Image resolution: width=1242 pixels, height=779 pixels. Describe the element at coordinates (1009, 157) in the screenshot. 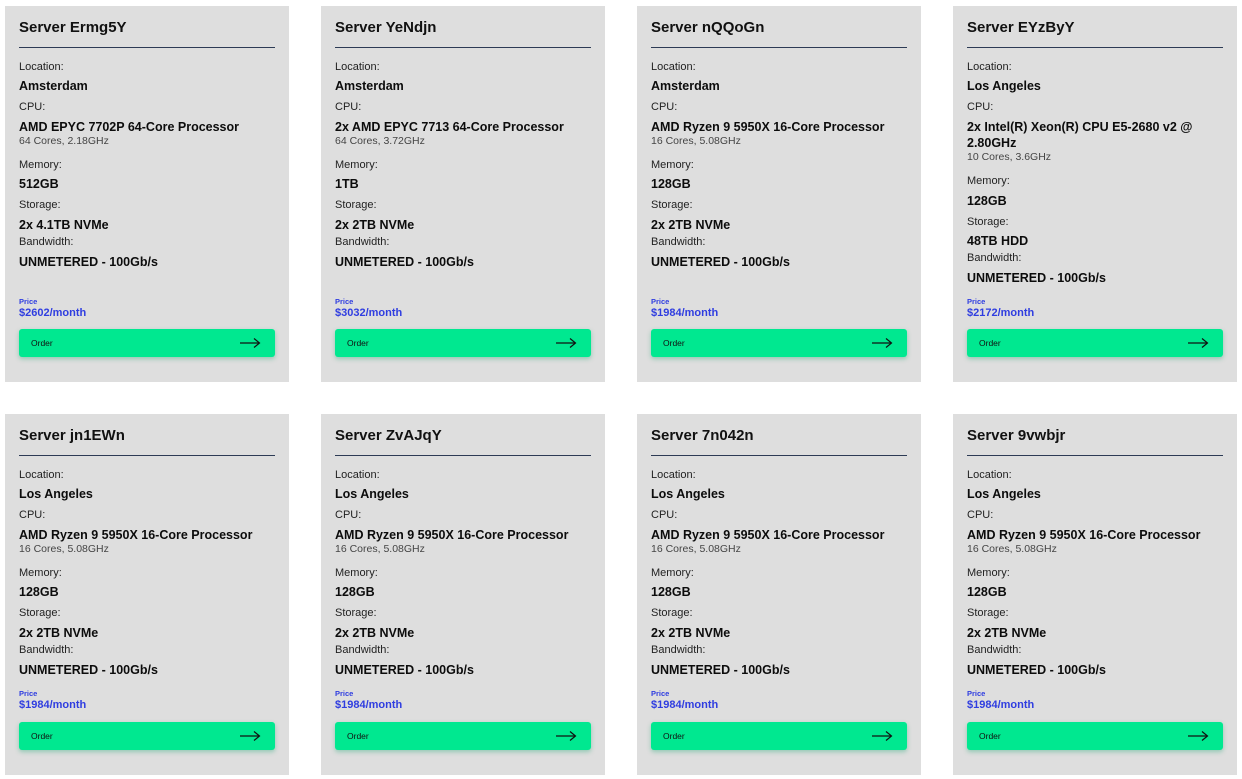

I see `cpu-detail: 10 Cores, 3.6GHz` at that location.